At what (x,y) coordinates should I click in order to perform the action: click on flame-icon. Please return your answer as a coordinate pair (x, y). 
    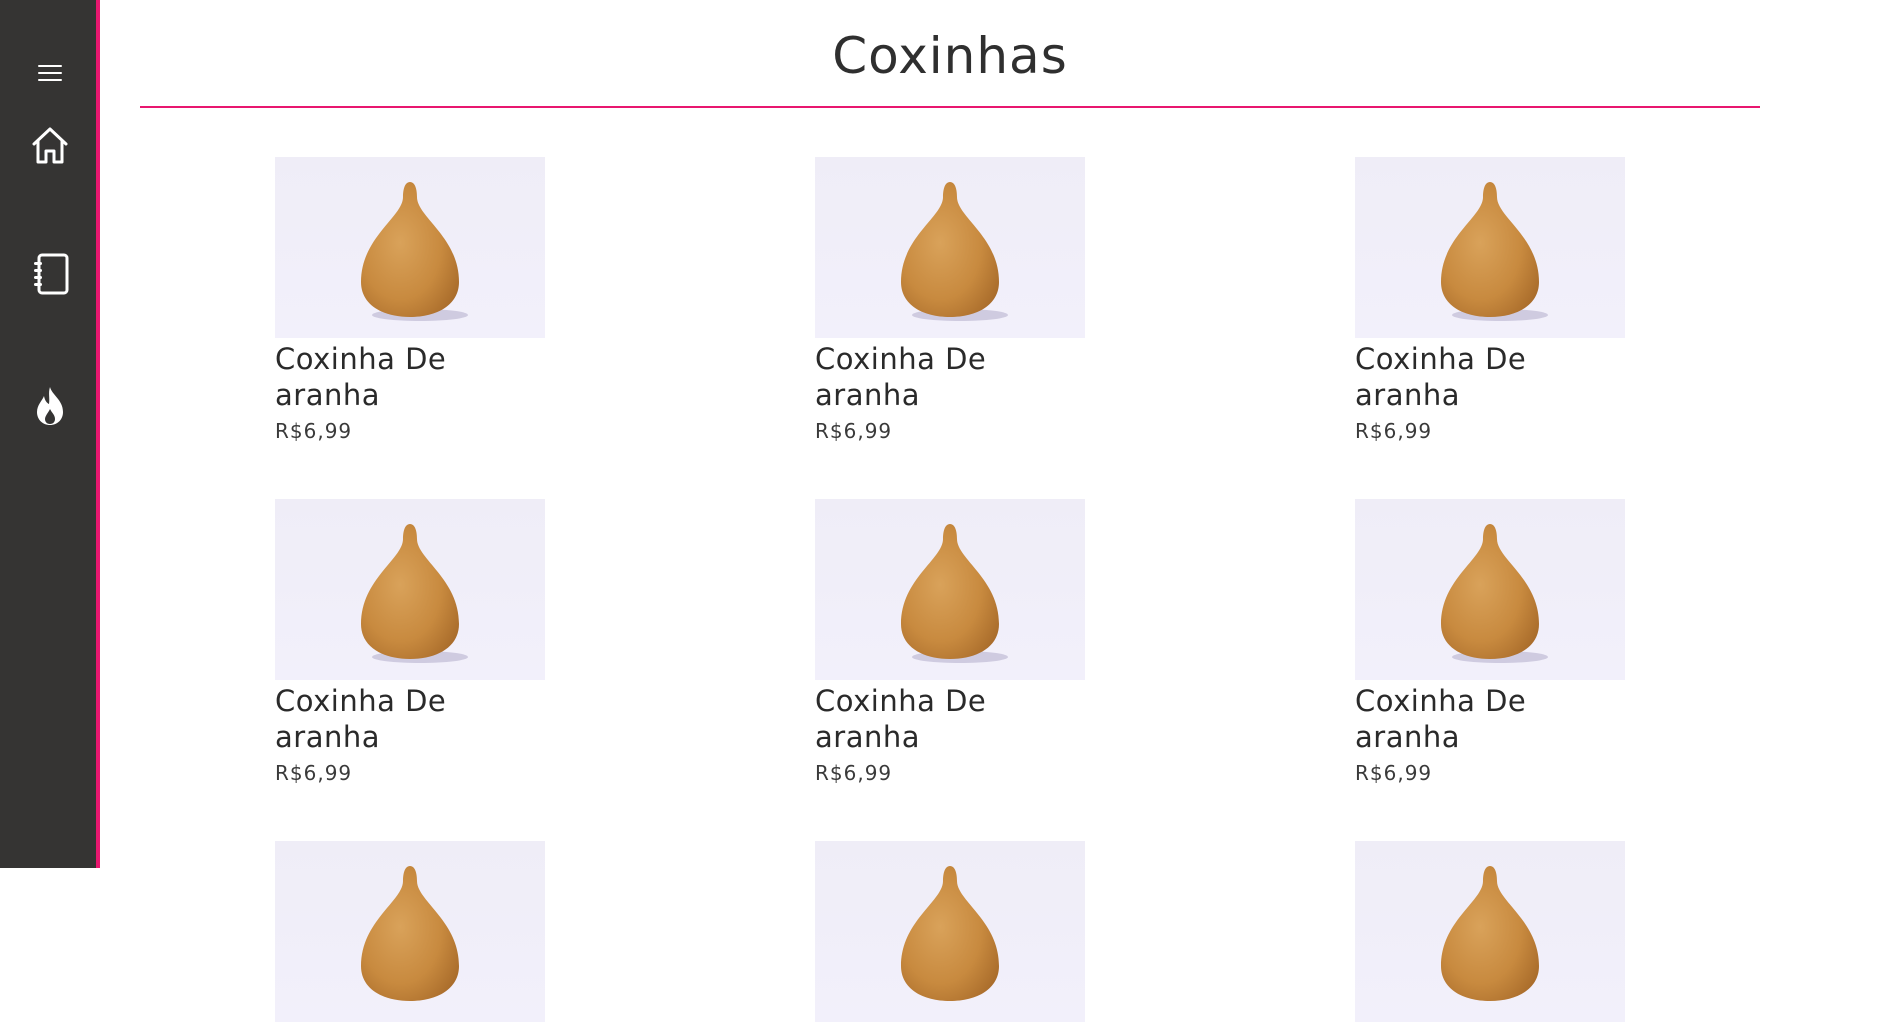
    Looking at the image, I should click on (50, 406).